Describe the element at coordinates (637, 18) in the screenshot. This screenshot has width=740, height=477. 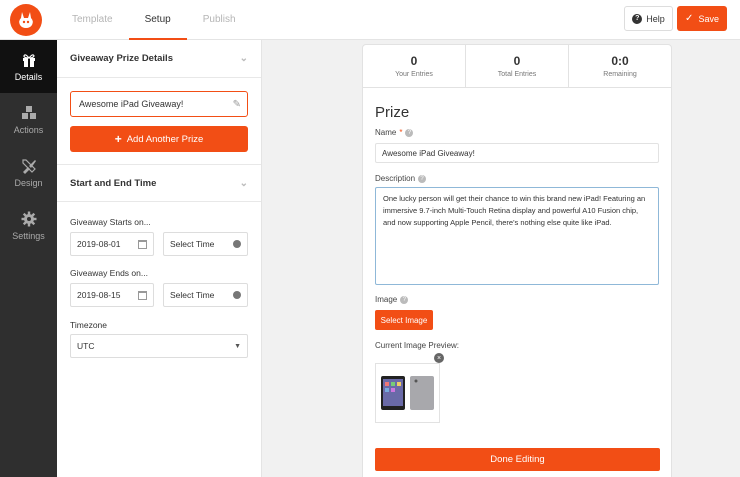
I see `question-circle-icon: ?` at that location.